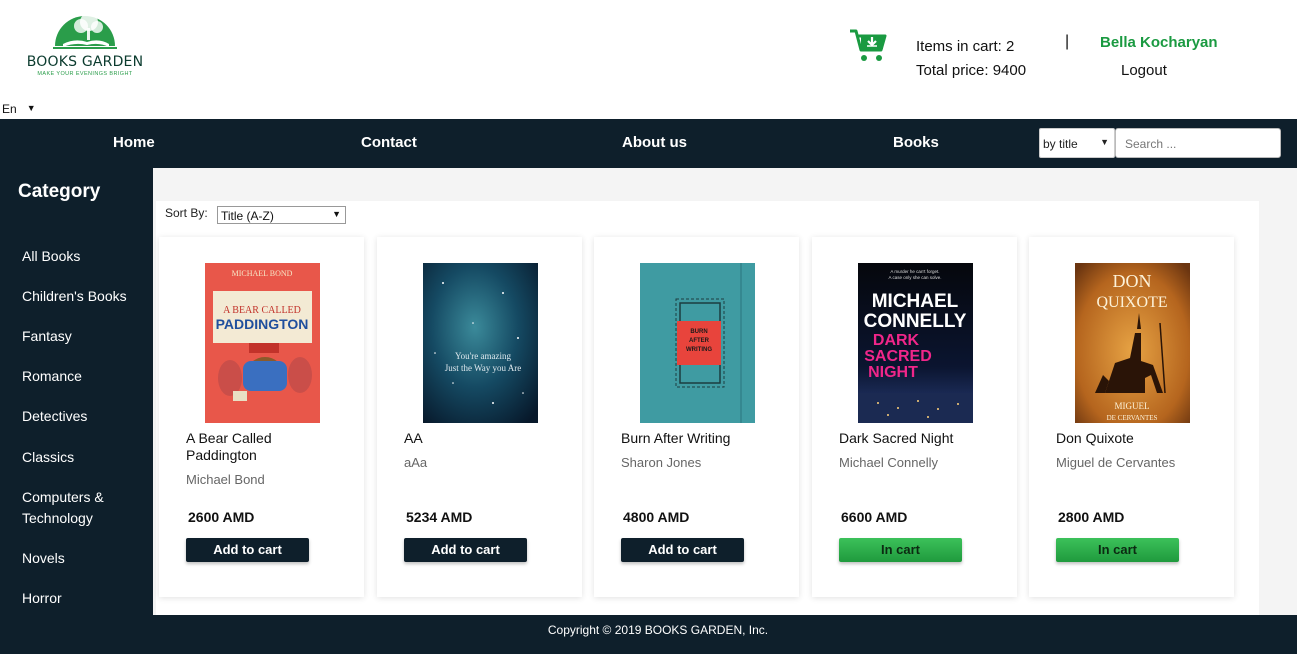 Image resolution: width=1297 pixels, height=654 pixels. What do you see at coordinates (965, 46) in the screenshot?
I see `cart-items-count: Items in cart: 2` at bounding box center [965, 46].